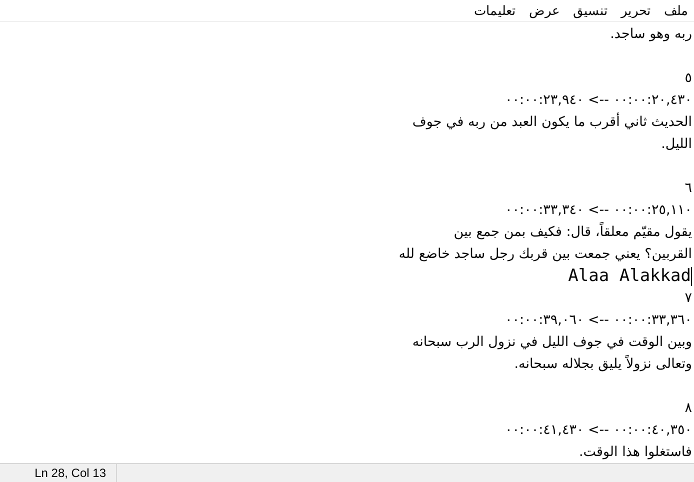 This screenshot has height=482, width=694. Describe the element at coordinates (598, 210) in the screenshot. I see `text-line: ٠٠:٠٠:٢٥,١١٠ --> ٠٠:٠٠:٣٣,٣٤٠` at that location.